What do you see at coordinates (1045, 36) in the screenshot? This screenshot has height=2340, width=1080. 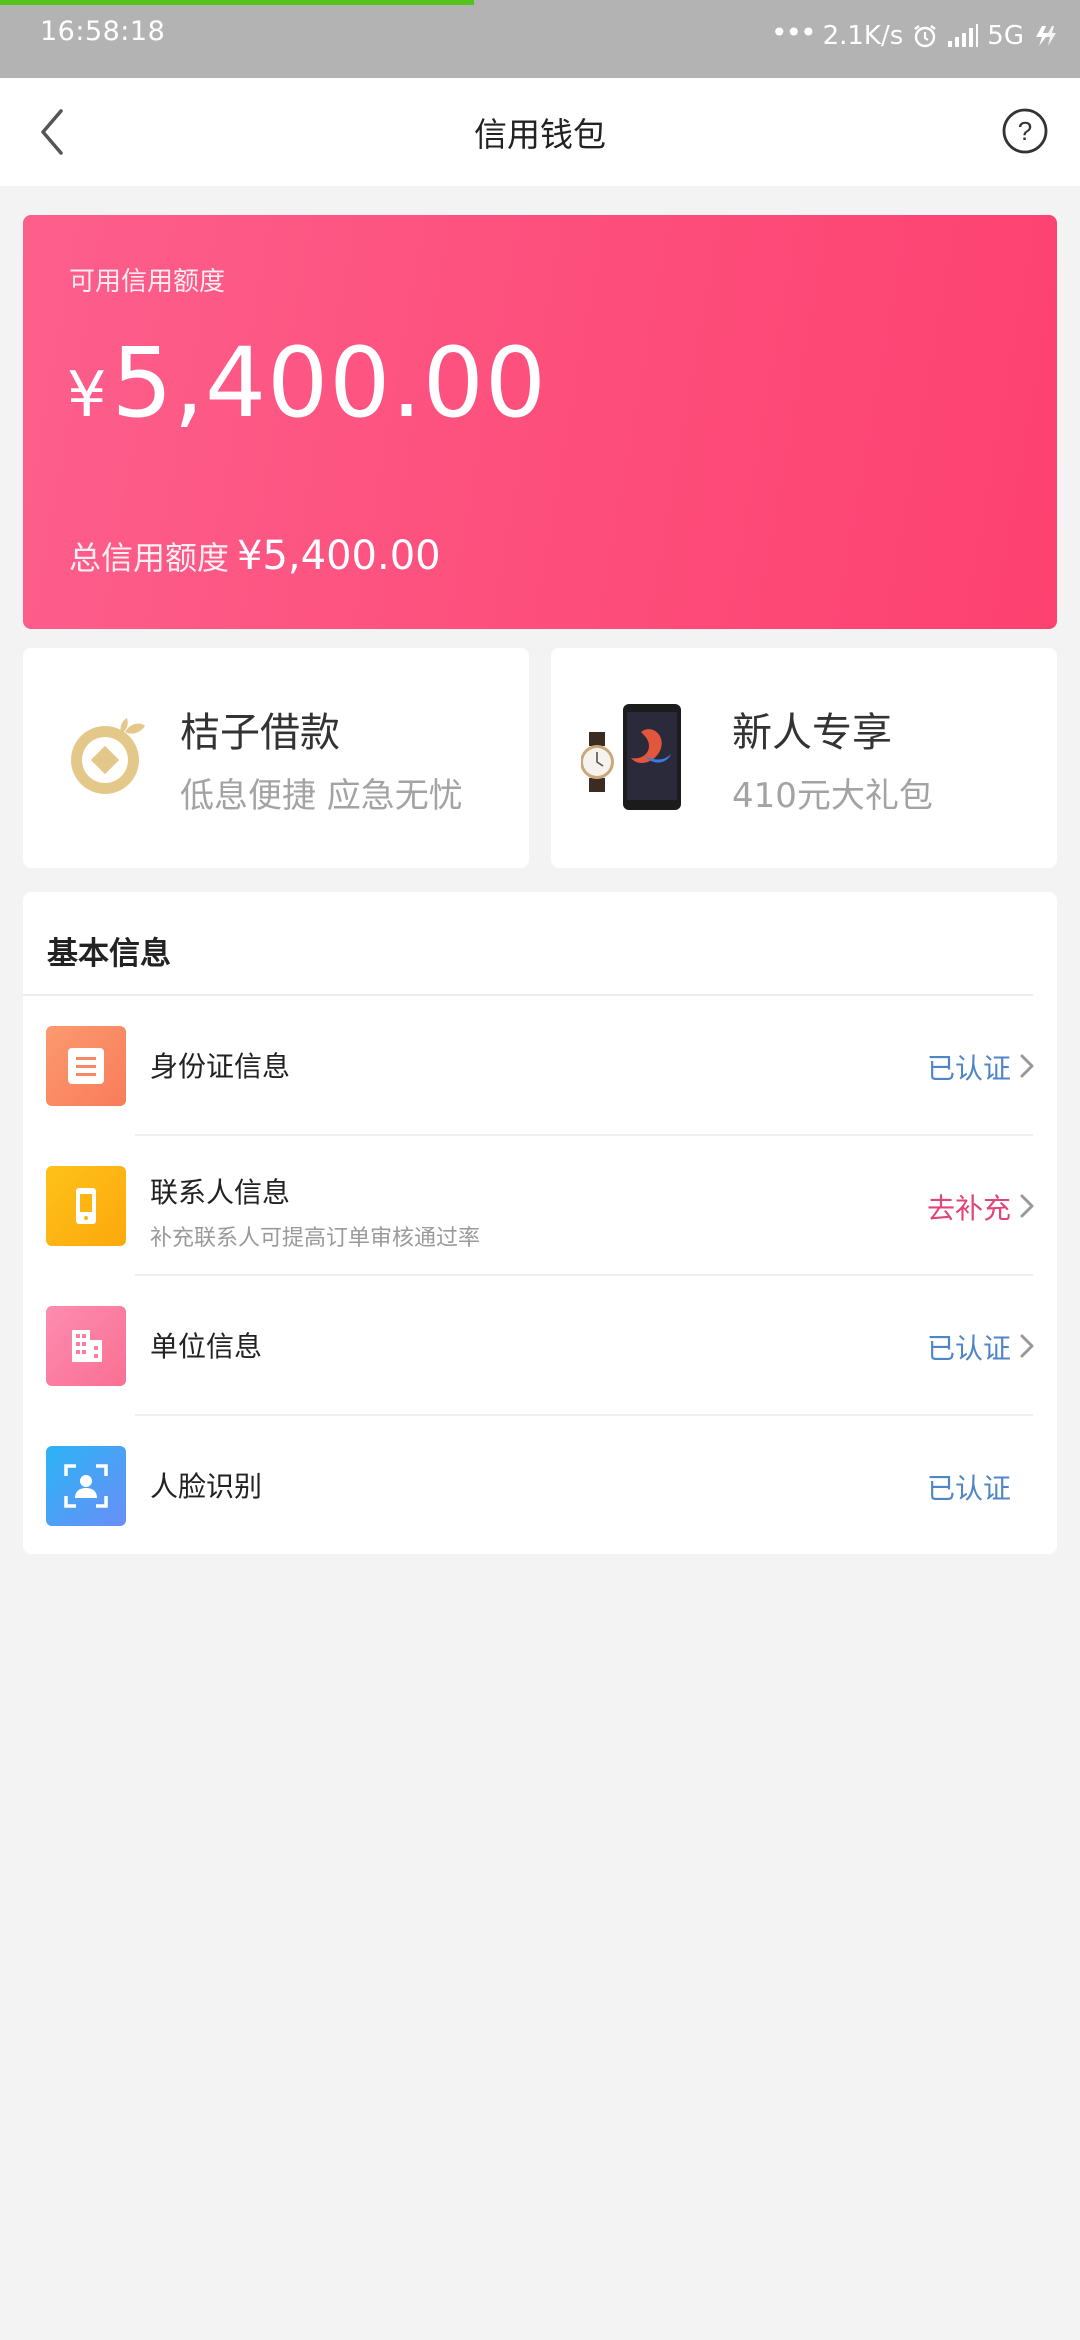 I see `charging-icon` at bounding box center [1045, 36].